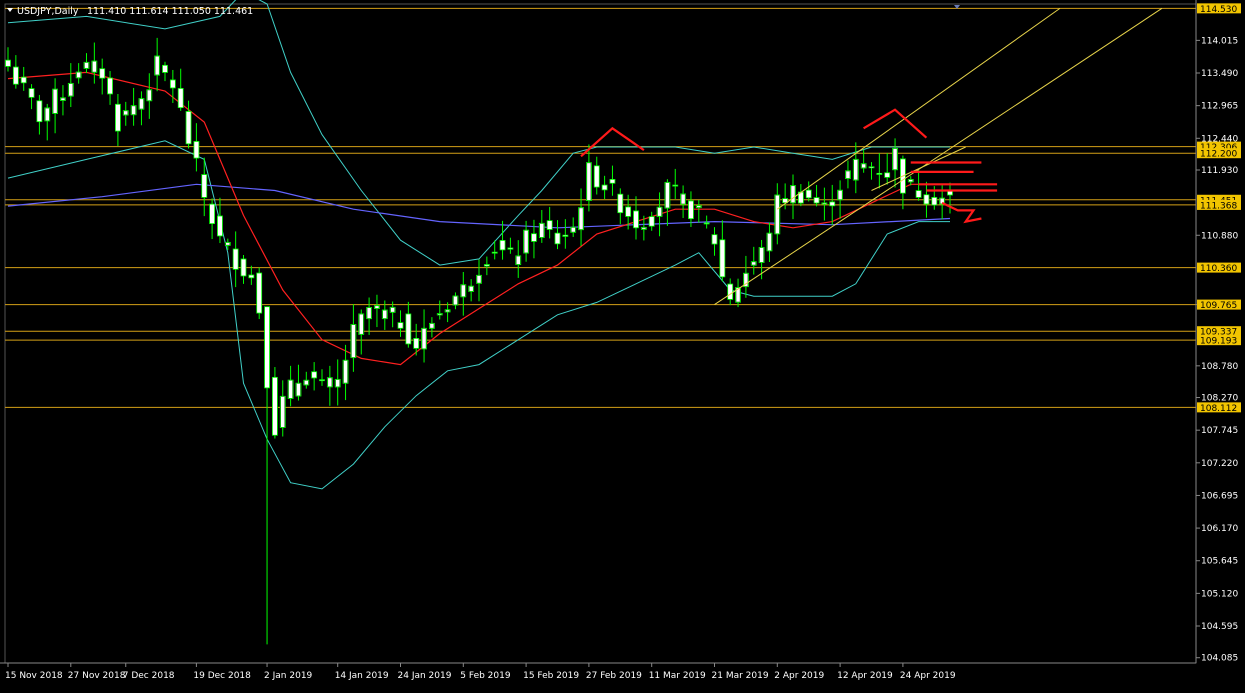  What do you see at coordinates (1219, 236) in the screenshot?
I see `y-tick-label: 110.880` at bounding box center [1219, 236].